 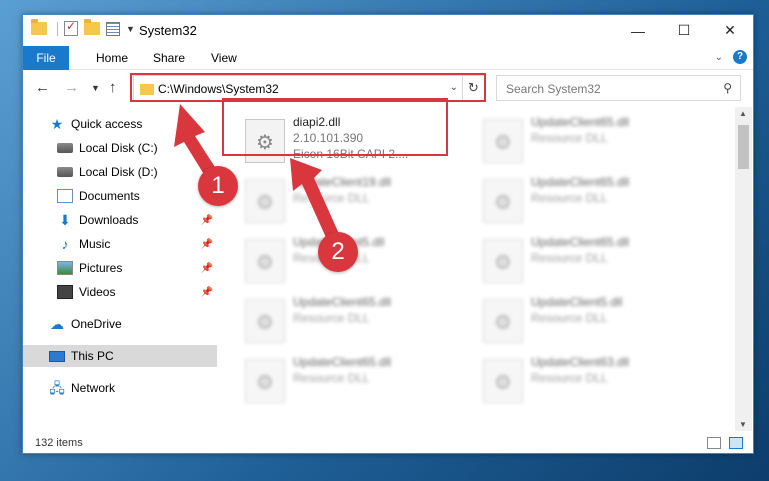 I want to click on recent-locations-icon: ▼, so click(x=95, y=88).